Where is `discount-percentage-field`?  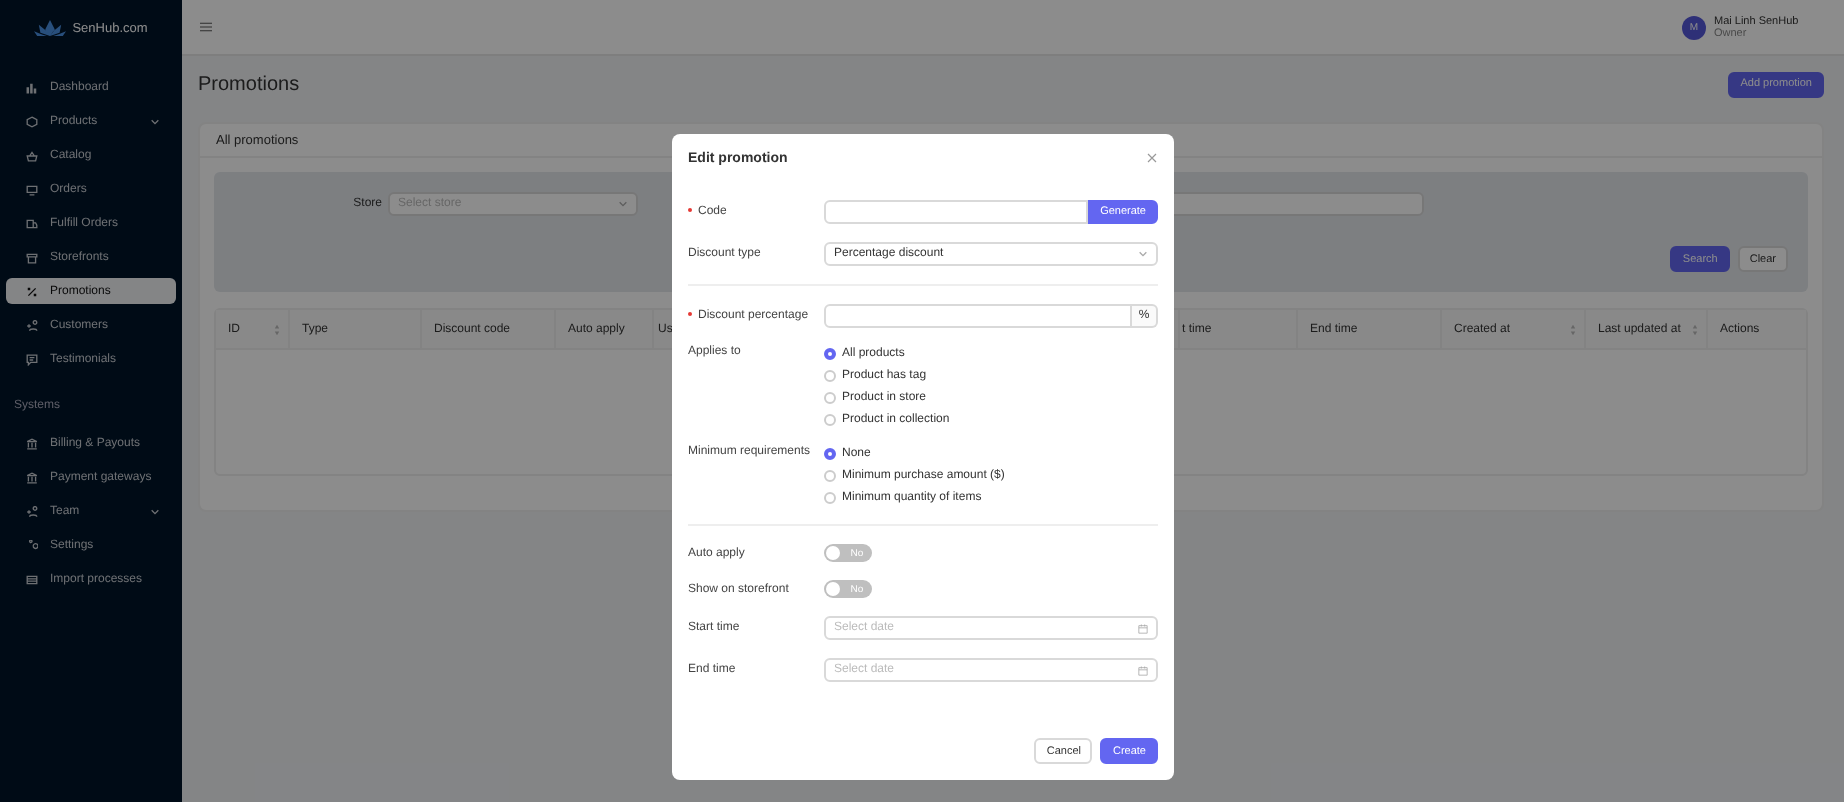 discount-percentage-field is located at coordinates (978, 316).